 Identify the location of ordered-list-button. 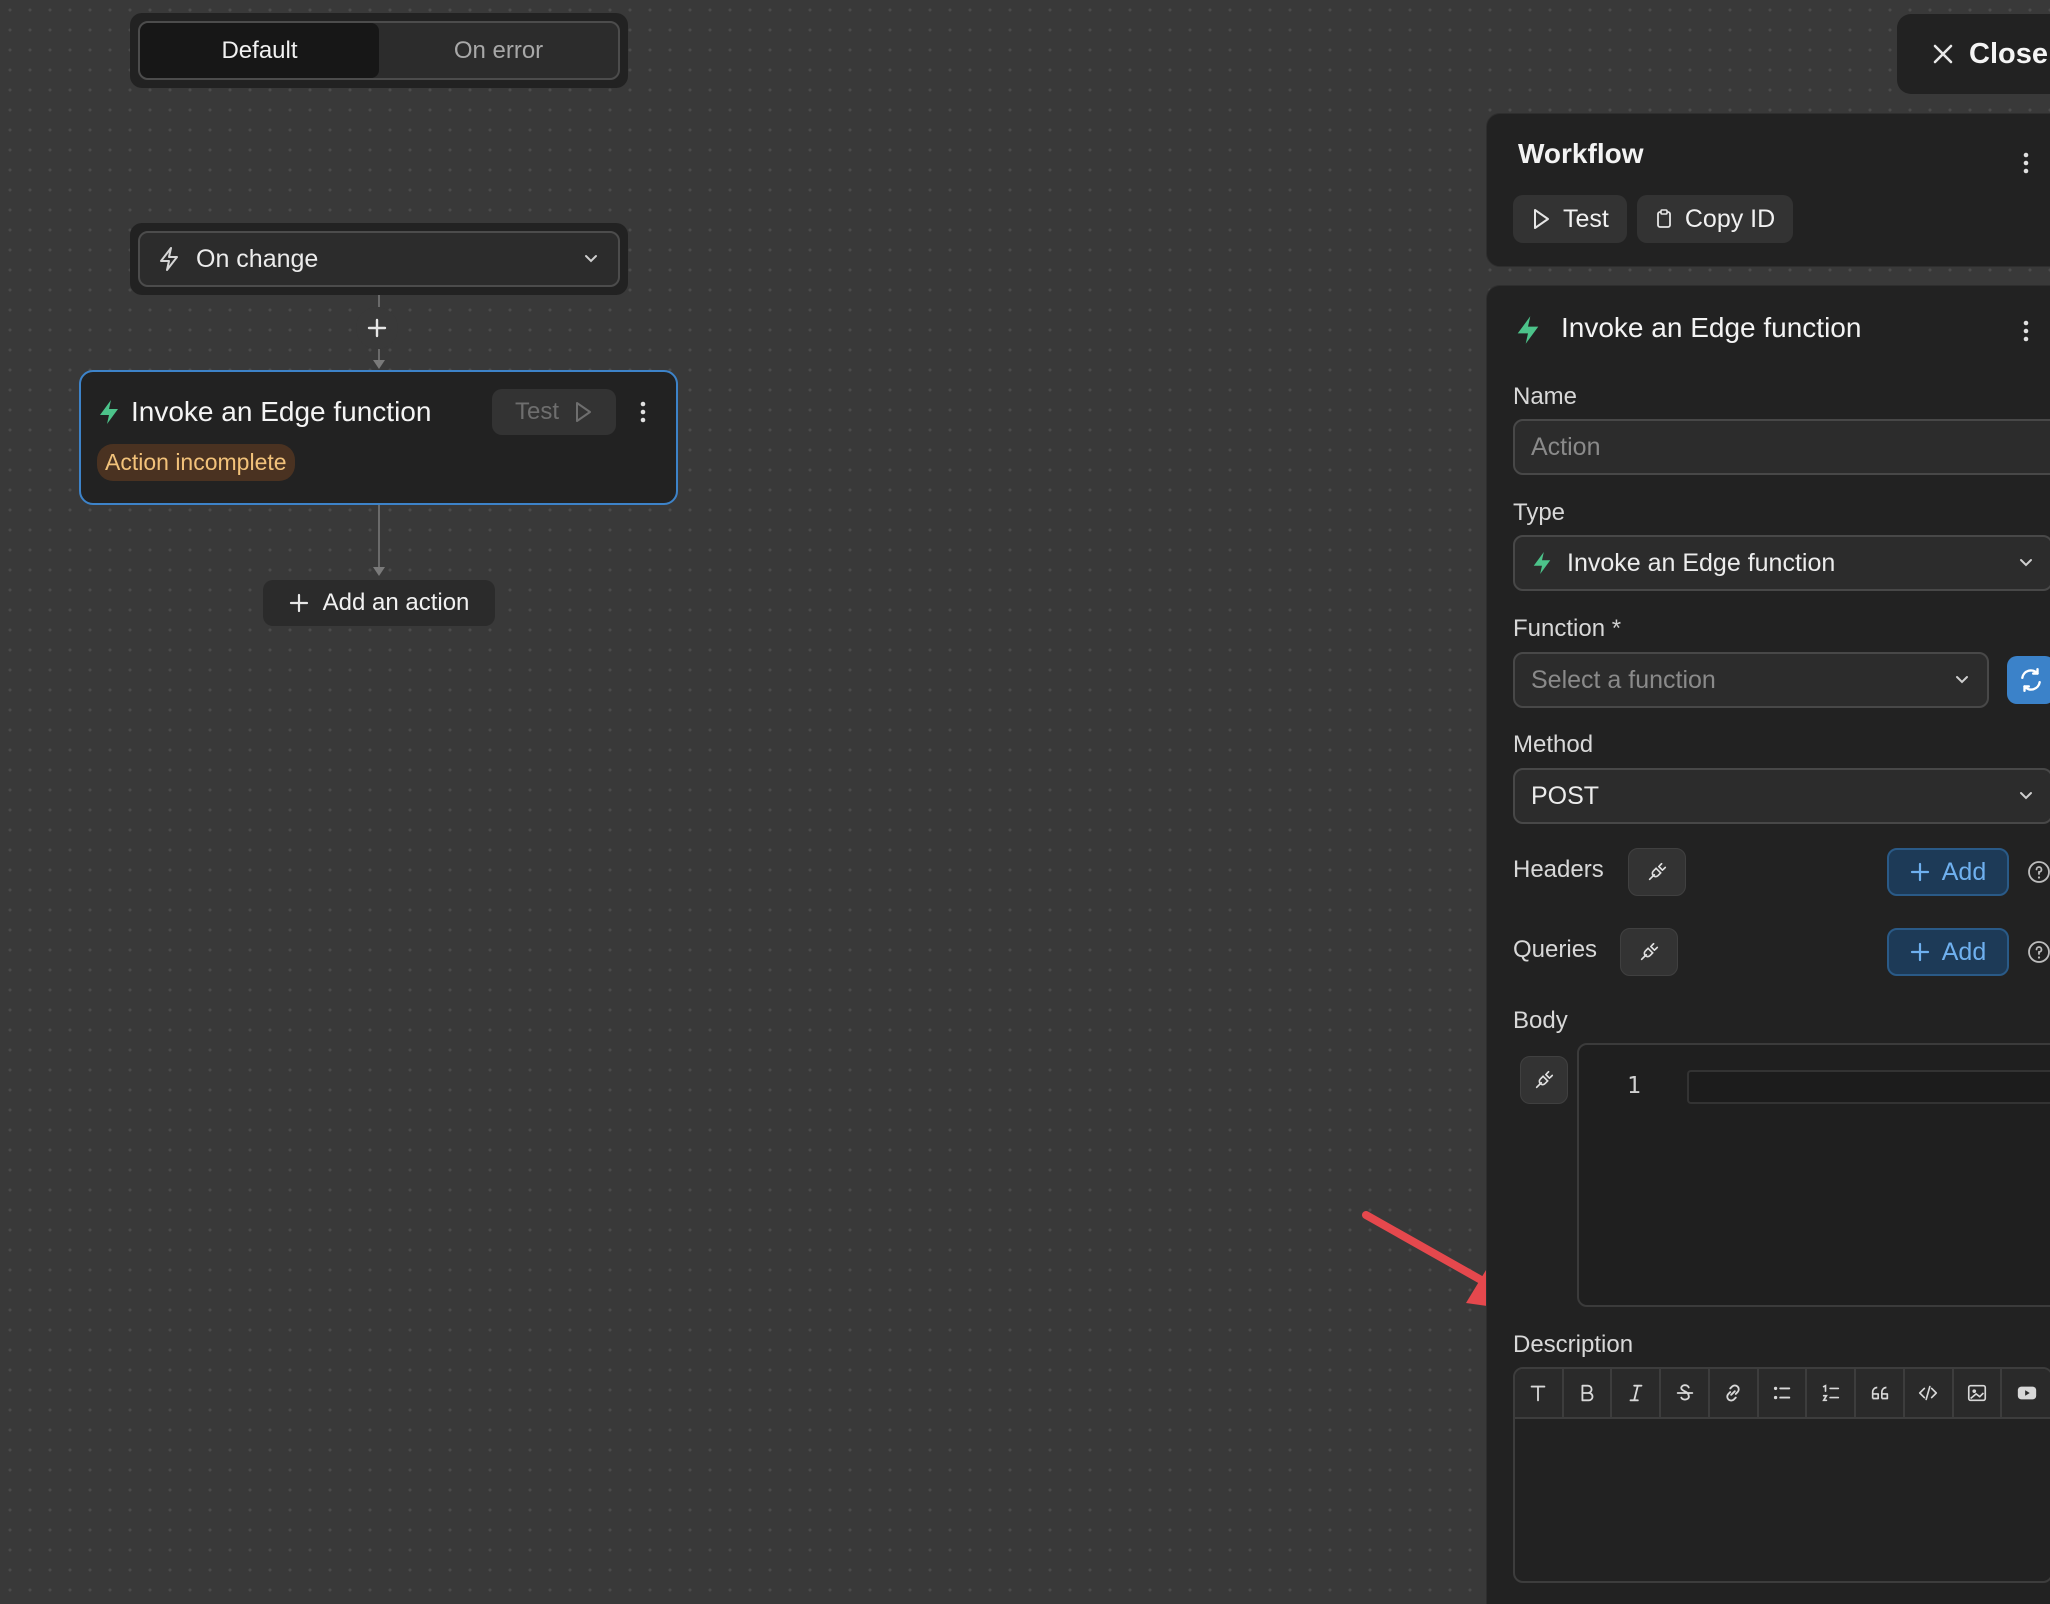
(1832, 1393).